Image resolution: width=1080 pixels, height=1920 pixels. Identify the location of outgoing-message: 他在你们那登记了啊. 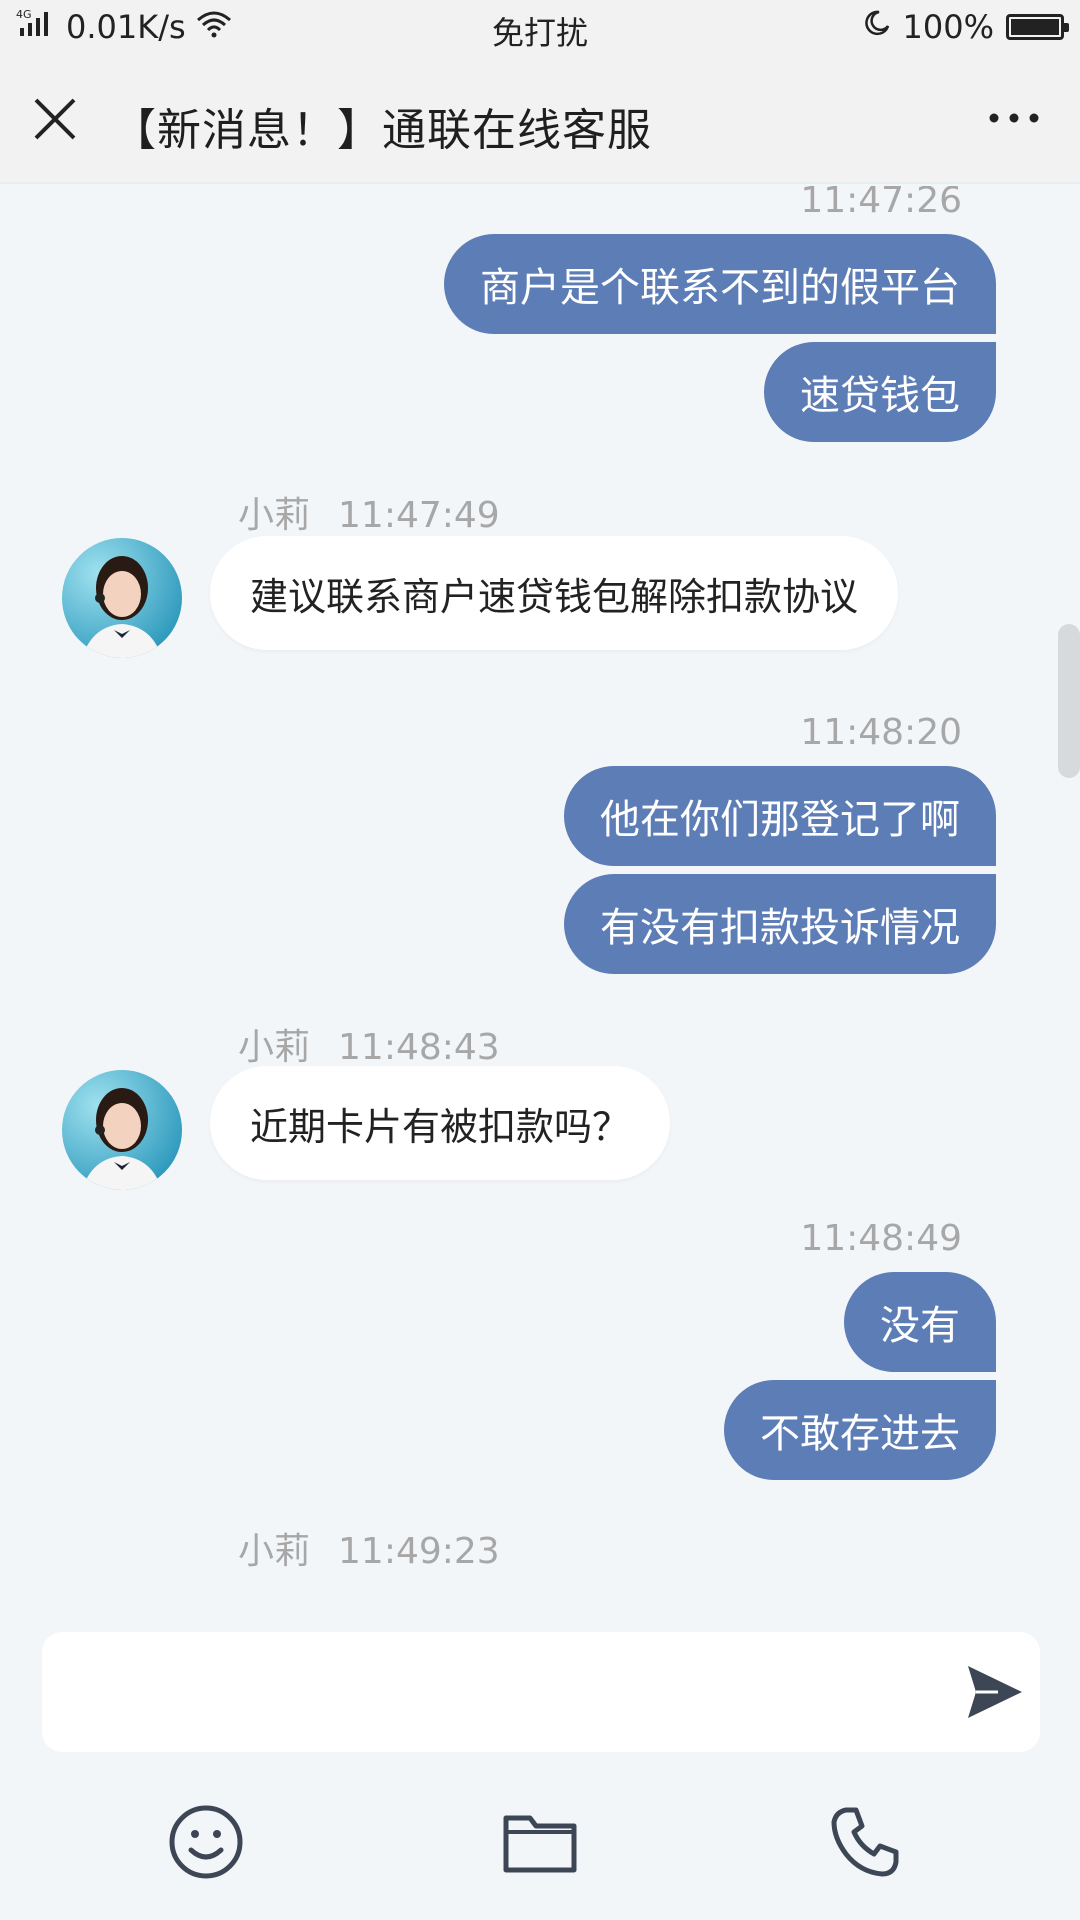
(780, 816).